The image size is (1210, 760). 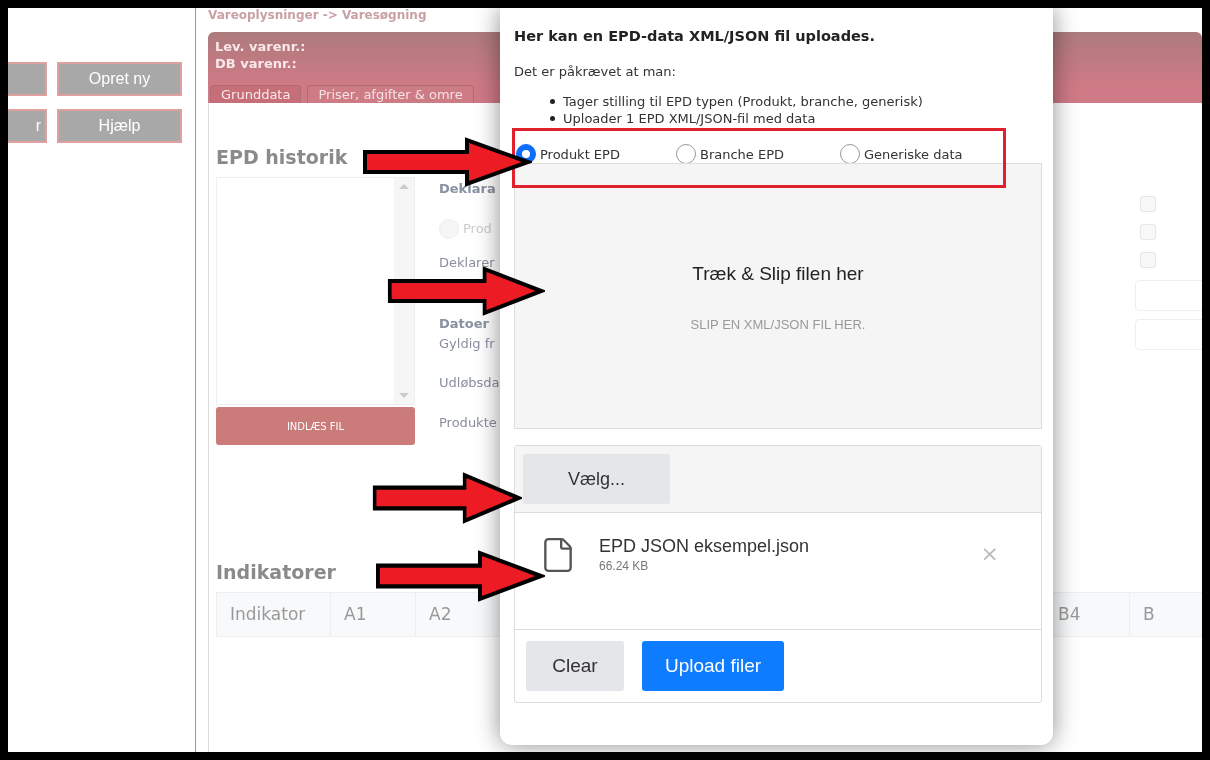 What do you see at coordinates (317, 15) in the screenshot?
I see `breadcrumb: Vareoplysninger -> Varesøgning` at bounding box center [317, 15].